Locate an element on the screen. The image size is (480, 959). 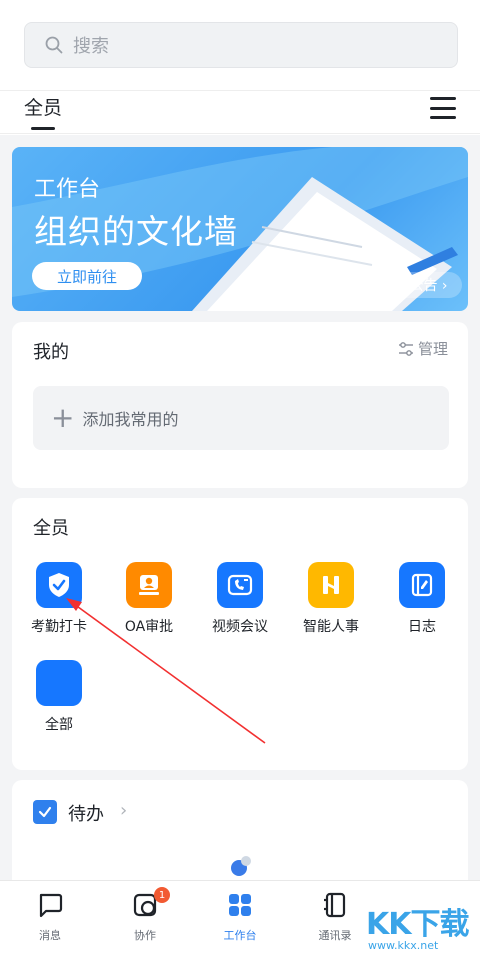
nav-label: 协作 is located at coordinates (145, 935).